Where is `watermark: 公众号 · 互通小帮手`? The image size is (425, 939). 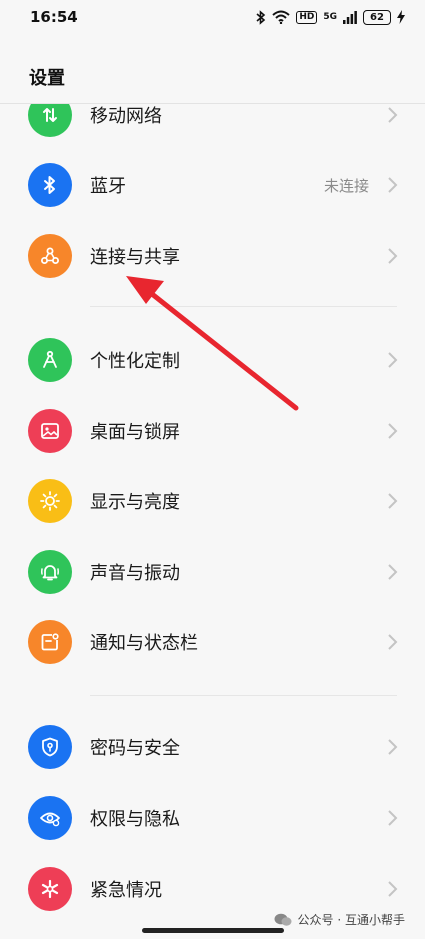
watermark: 公众号 · 互通小帮手 is located at coordinates (339, 919).